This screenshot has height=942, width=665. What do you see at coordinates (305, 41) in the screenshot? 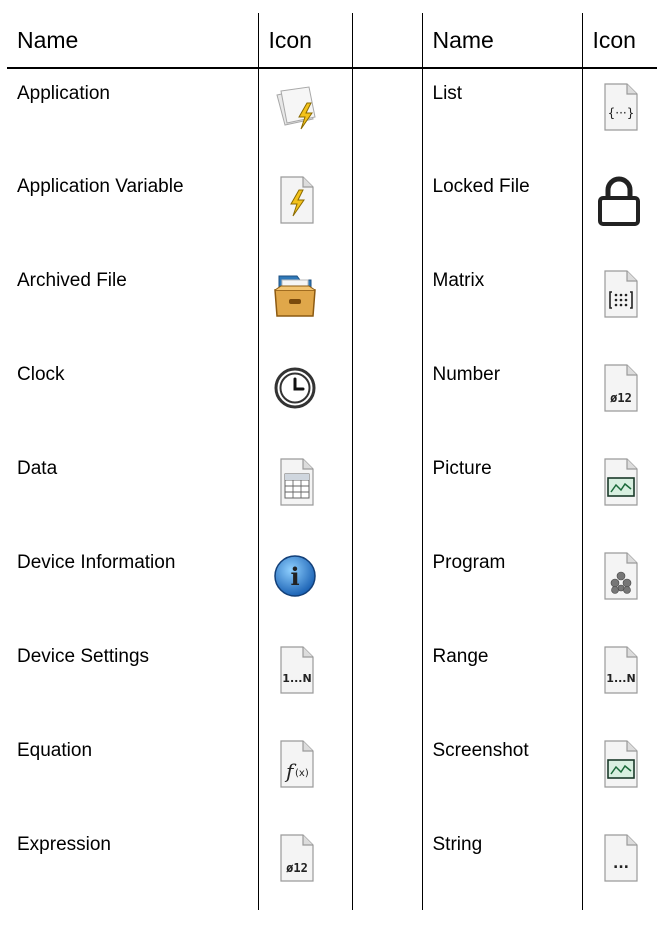
I see `header-icon-left: Icon` at bounding box center [305, 41].